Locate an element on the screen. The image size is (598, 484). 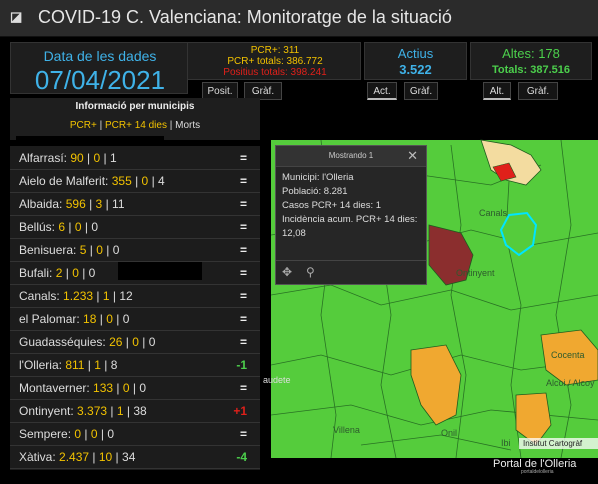
municipality-pcr: 355 is located at coordinates (121, 181).